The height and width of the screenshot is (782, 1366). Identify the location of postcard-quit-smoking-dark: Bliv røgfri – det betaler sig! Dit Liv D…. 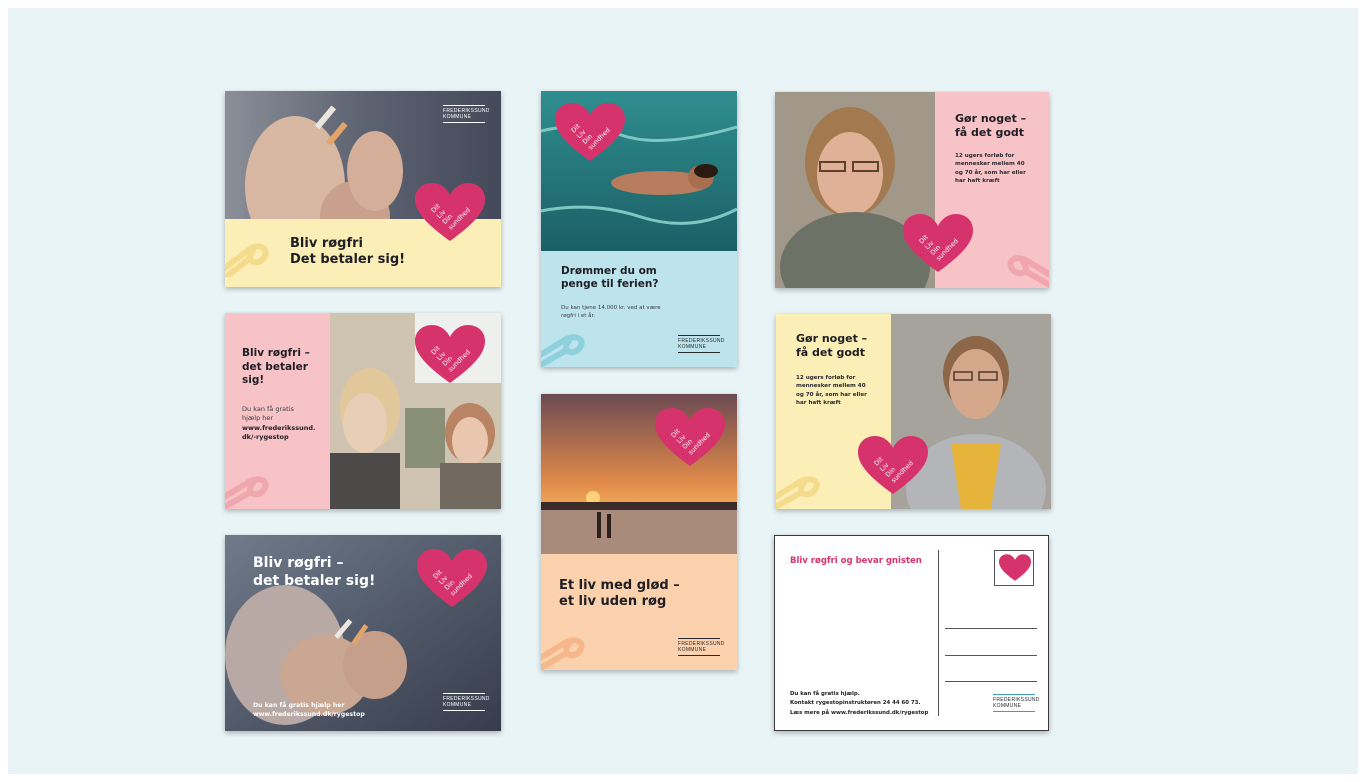
(363, 633).